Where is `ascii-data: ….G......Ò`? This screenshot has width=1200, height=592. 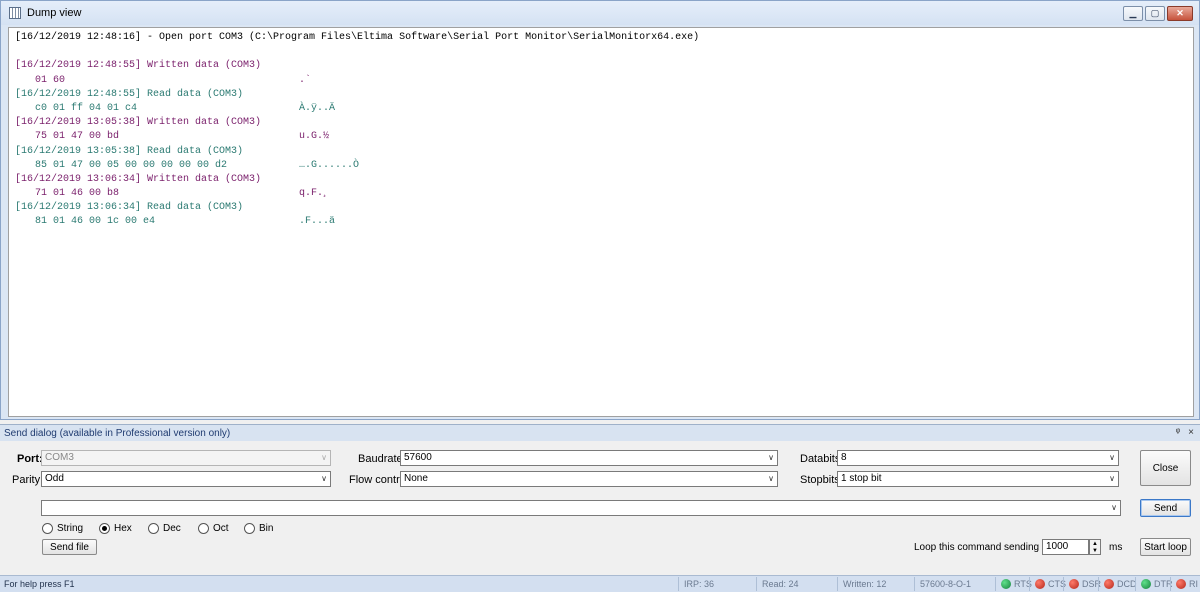 ascii-data: ….G......Ò is located at coordinates (329, 165).